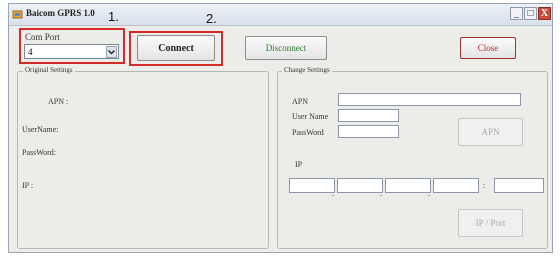  What do you see at coordinates (28, 185) in the screenshot?
I see `original-ip-label: IP :` at bounding box center [28, 185].